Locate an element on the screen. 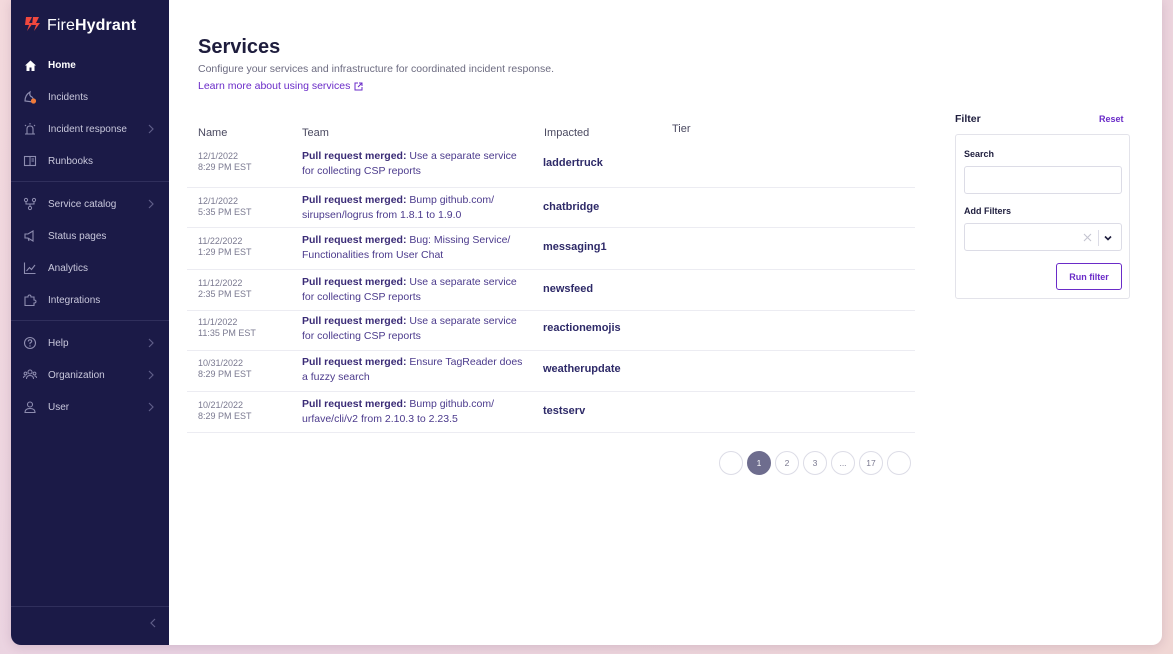 This screenshot has width=1173, height=654. sidebar-item-status-pages: Status pages is located at coordinates (90, 236).